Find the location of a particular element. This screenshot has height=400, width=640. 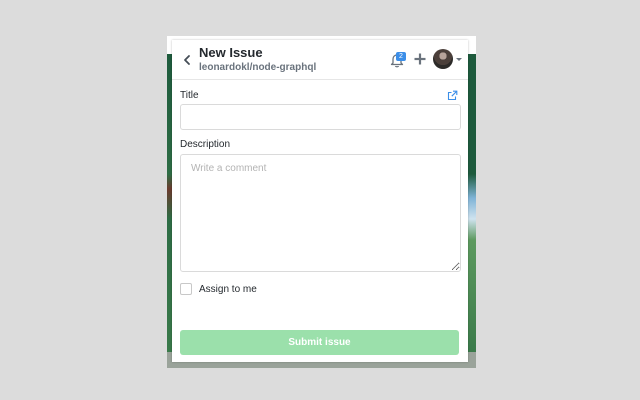

assign-to-me-row: Assign to me is located at coordinates (320, 289).